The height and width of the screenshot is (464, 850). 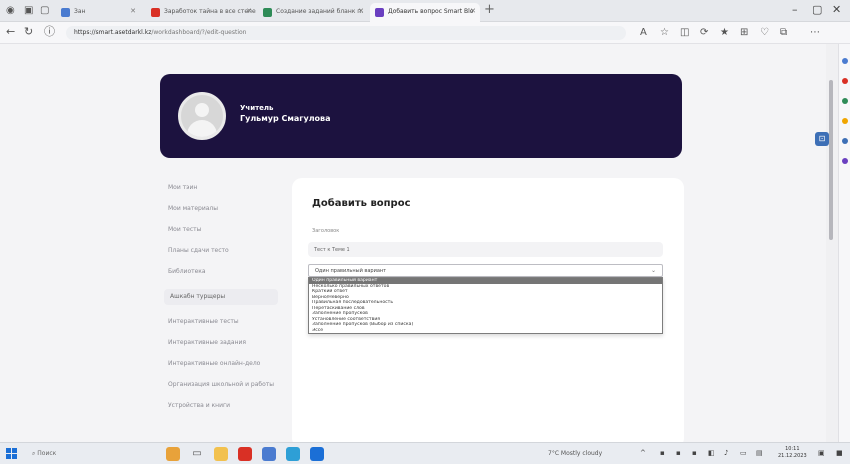 I want to click on side-panel-toggle-icon: ⊡, so click(x=822, y=139).